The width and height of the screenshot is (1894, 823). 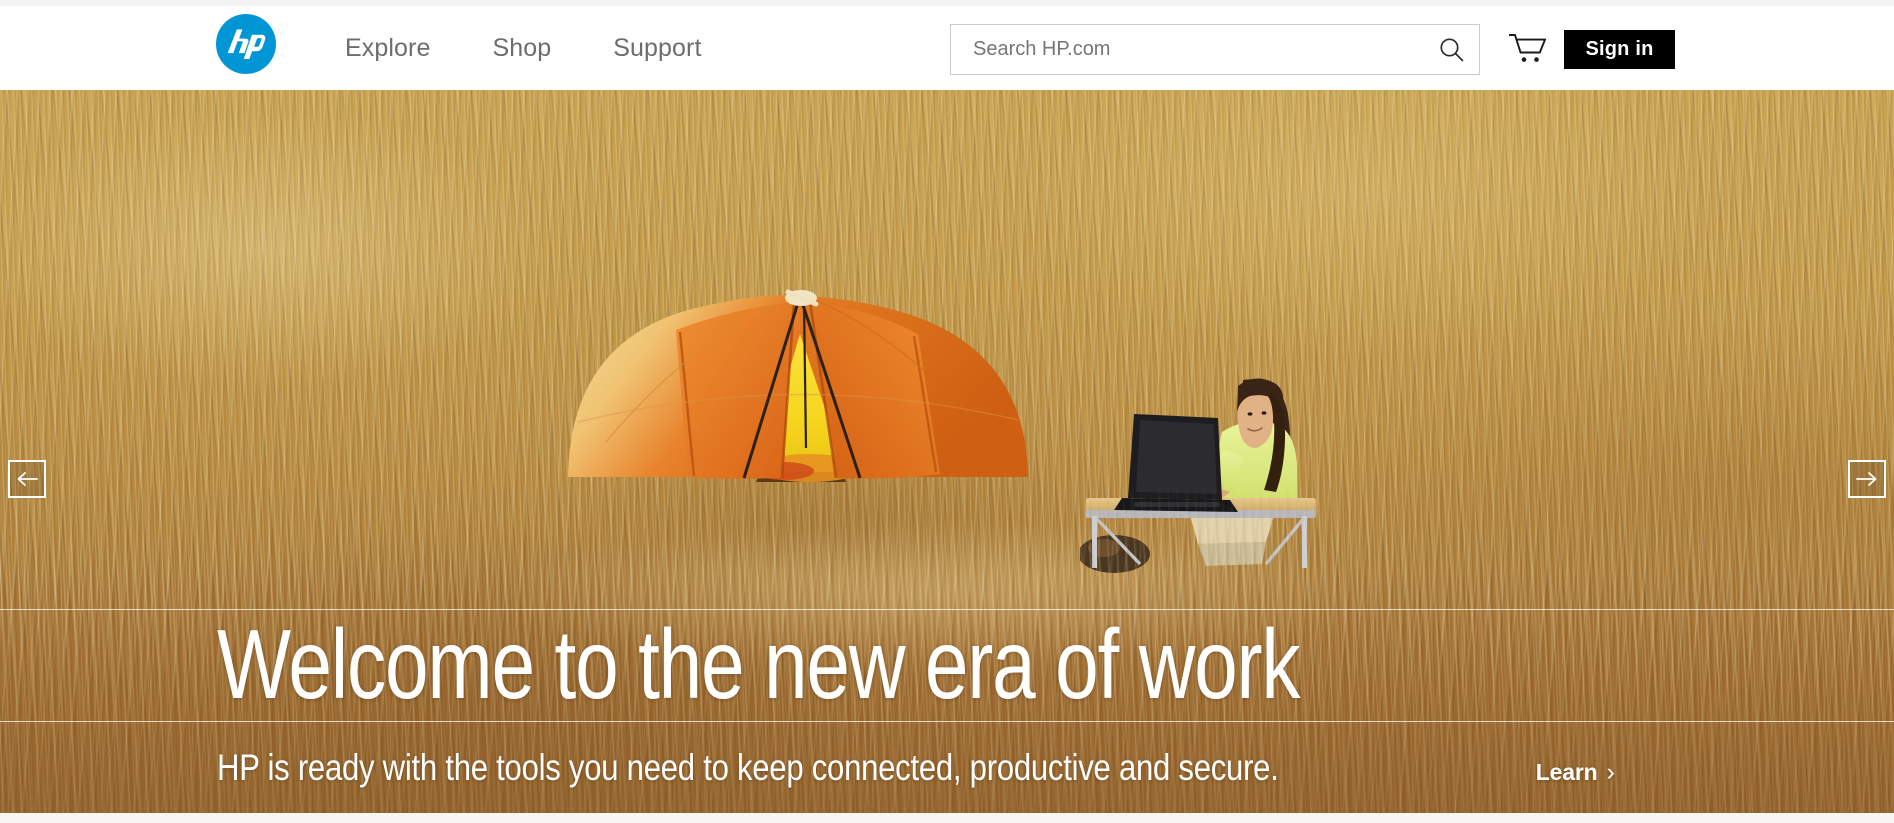 I want to click on camping-tent, so click(x=798, y=392).